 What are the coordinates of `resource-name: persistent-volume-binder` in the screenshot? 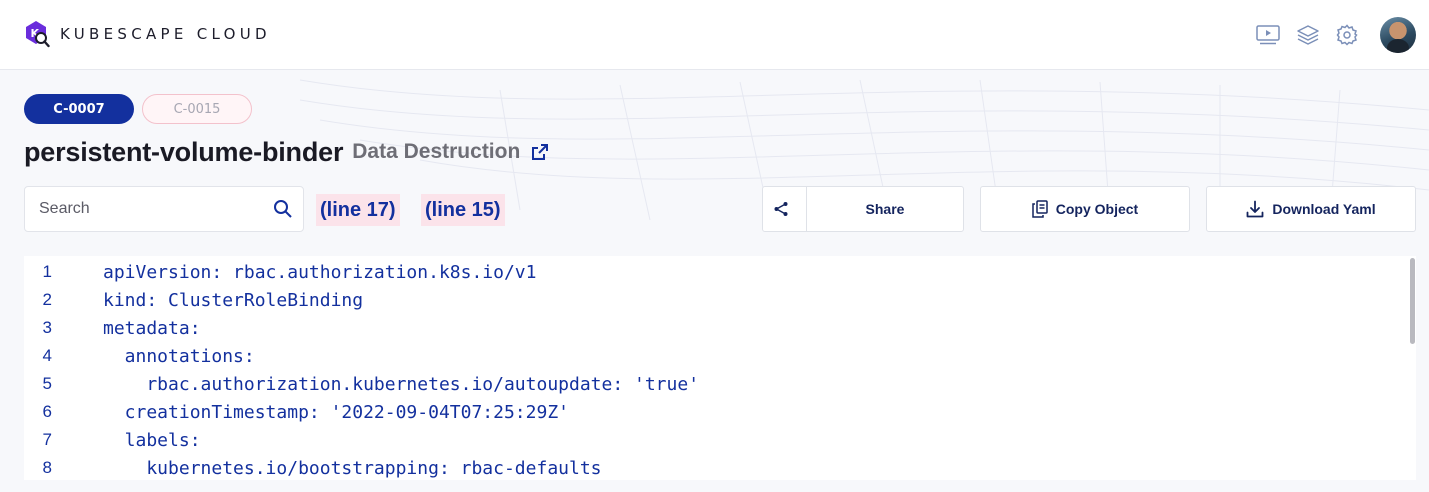 It's located at (184, 151).